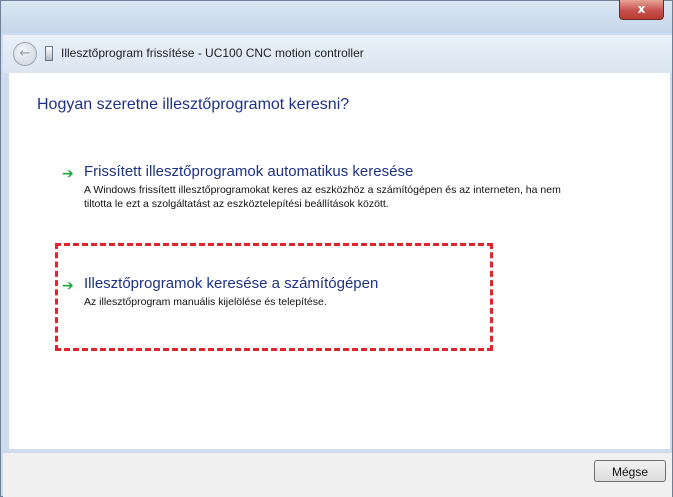  Describe the element at coordinates (337, 475) in the screenshot. I see `footer-bar: Mégse` at that location.